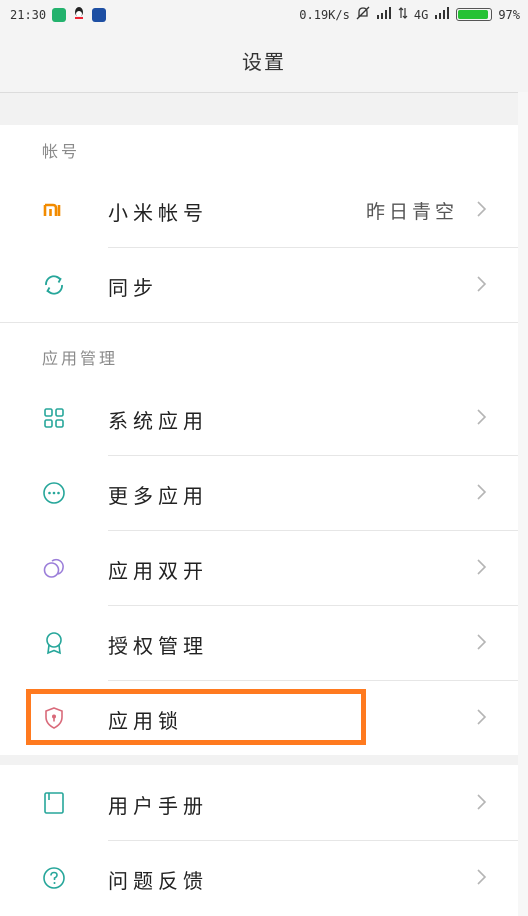 This screenshot has height=916, width=528. What do you see at coordinates (363, 14) in the screenshot?
I see `mute-icon` at bounding box center [363, 14].